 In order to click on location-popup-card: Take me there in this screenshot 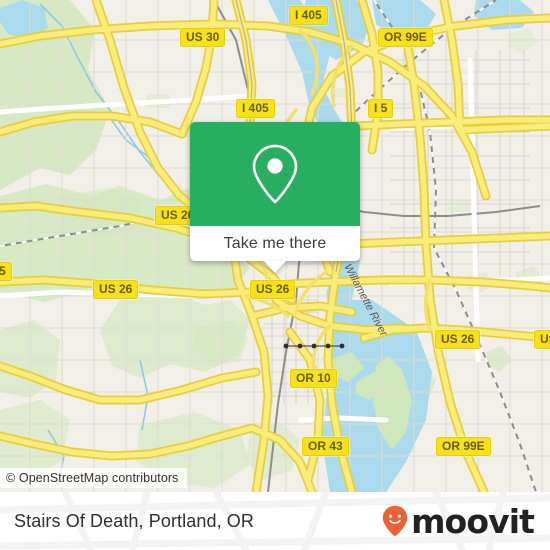, I will do `click(275, 197)`.